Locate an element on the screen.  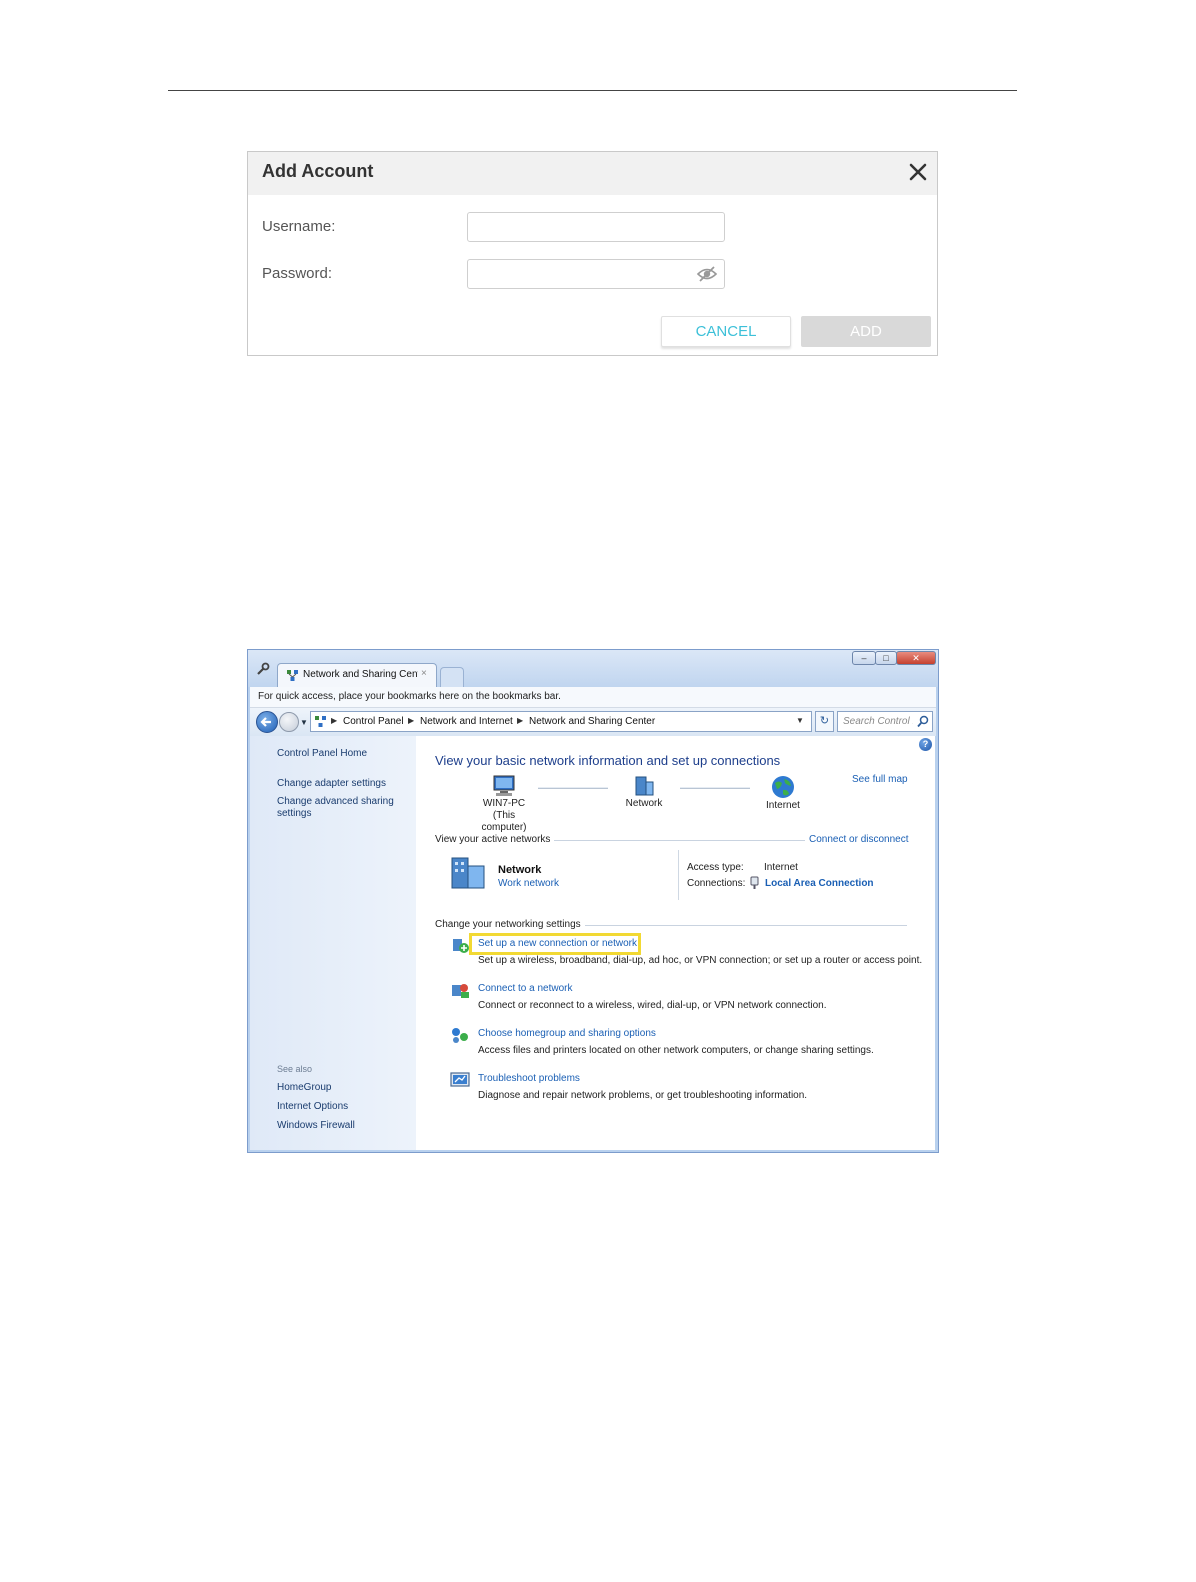
see-full-map-link: See full map is located at coordinates (880, 779).